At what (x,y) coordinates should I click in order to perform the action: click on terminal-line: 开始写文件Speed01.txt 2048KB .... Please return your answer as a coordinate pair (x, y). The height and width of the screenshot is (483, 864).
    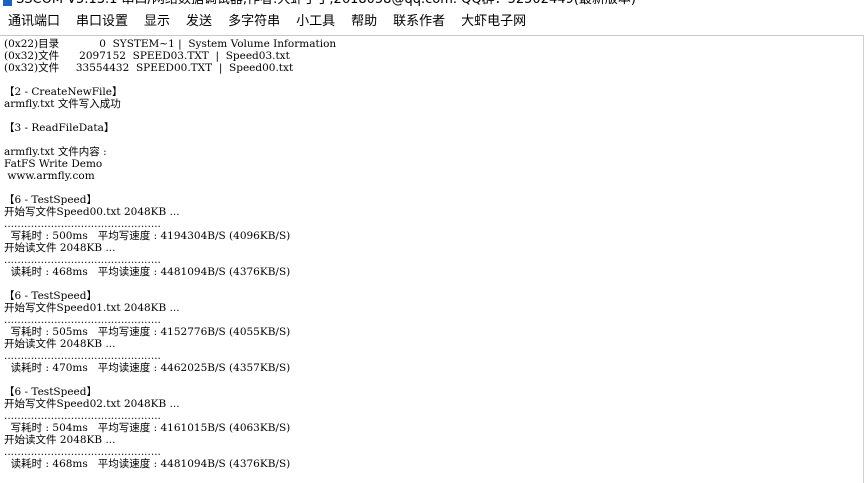
    Looking at the image, I should click on (92, 308).